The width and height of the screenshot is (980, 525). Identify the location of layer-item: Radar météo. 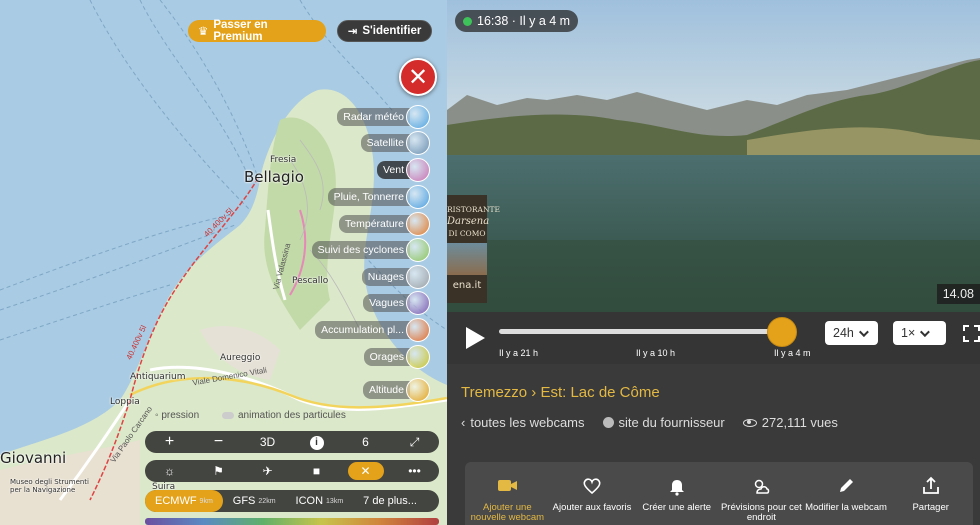
(383, 117).